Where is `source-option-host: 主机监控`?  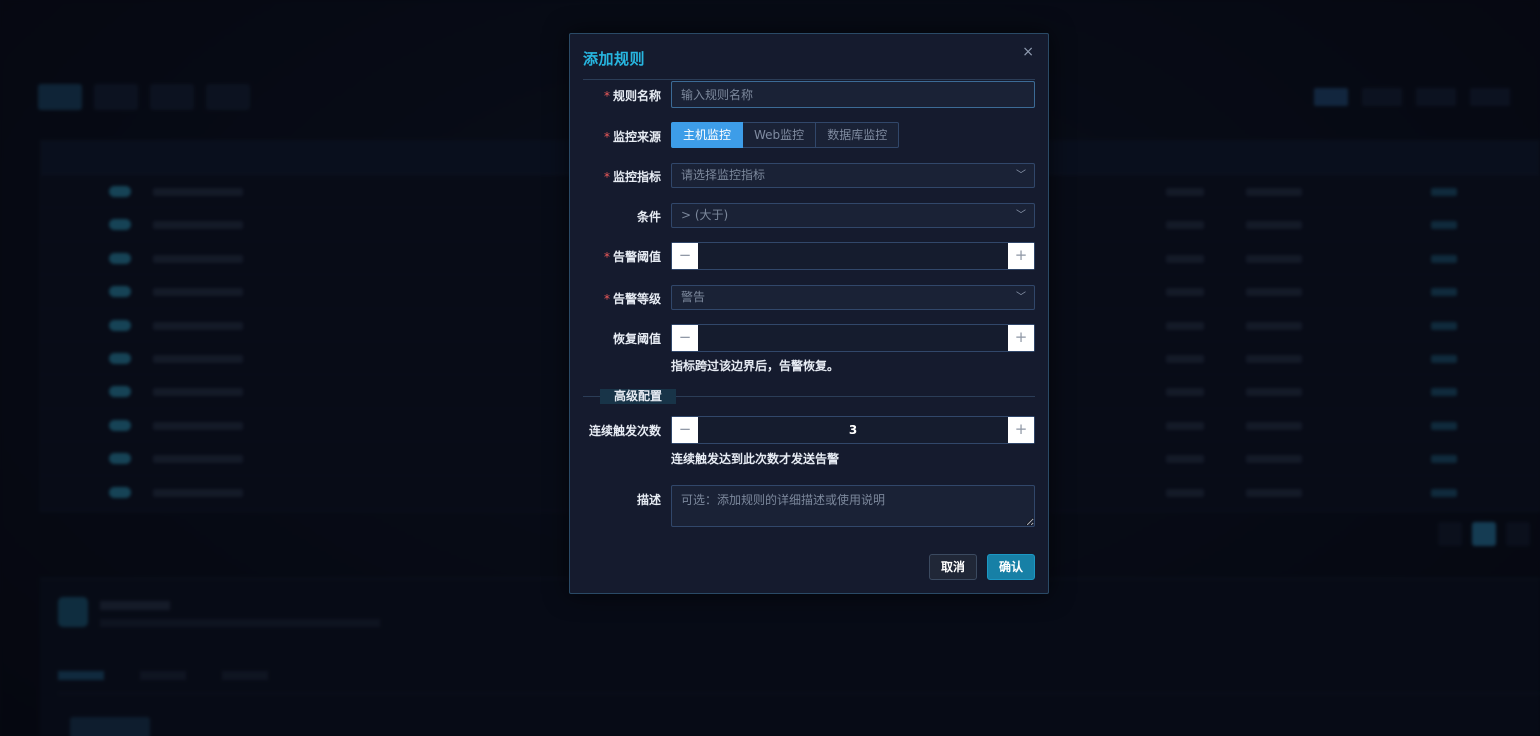
source-option-host: 主机监控 is located at coordinates (707, 135).